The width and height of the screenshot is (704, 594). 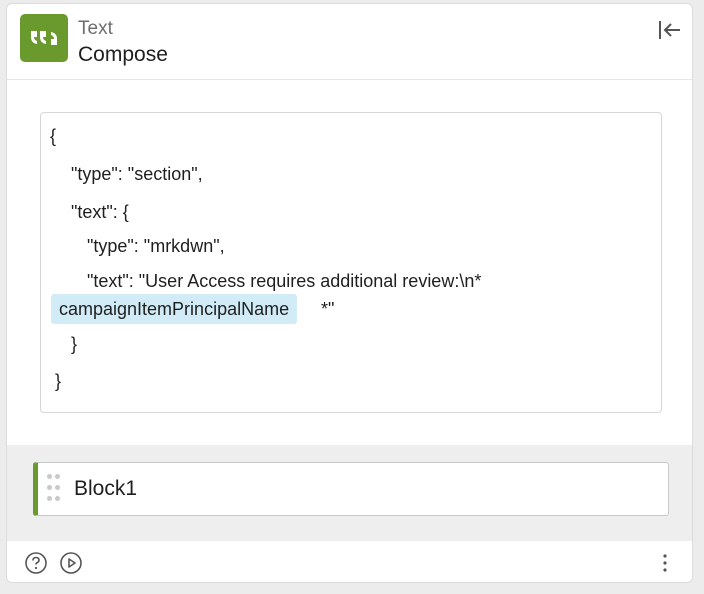 What do you see at coordinates (137, 174) in the screenshot?
I see `code-line: "type": "section",` at bounding box center [137, 174].